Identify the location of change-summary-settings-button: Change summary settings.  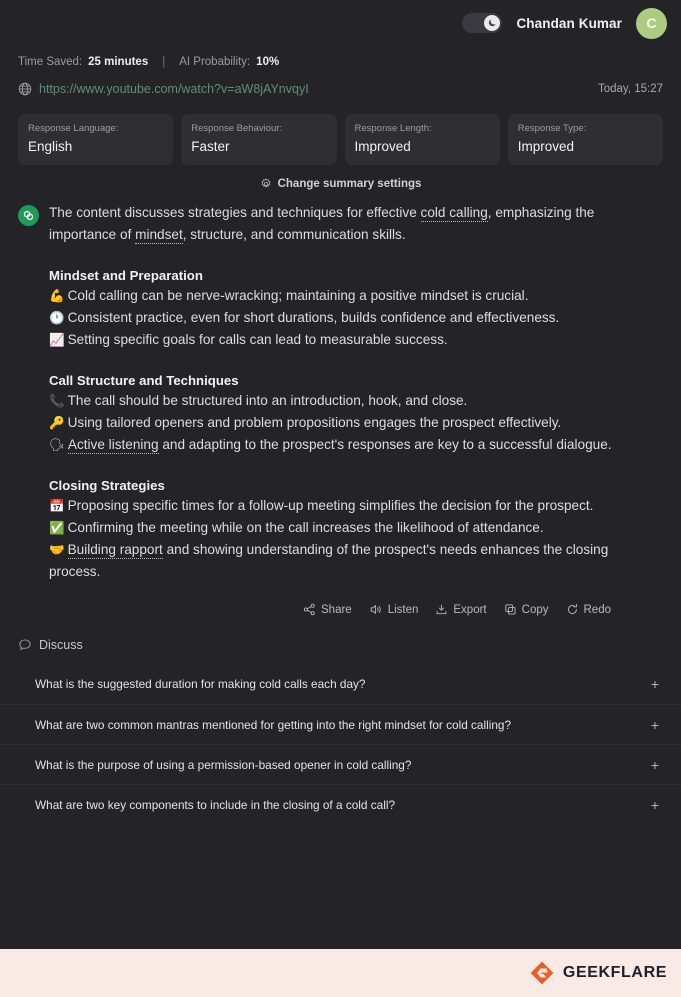
(340, 184).